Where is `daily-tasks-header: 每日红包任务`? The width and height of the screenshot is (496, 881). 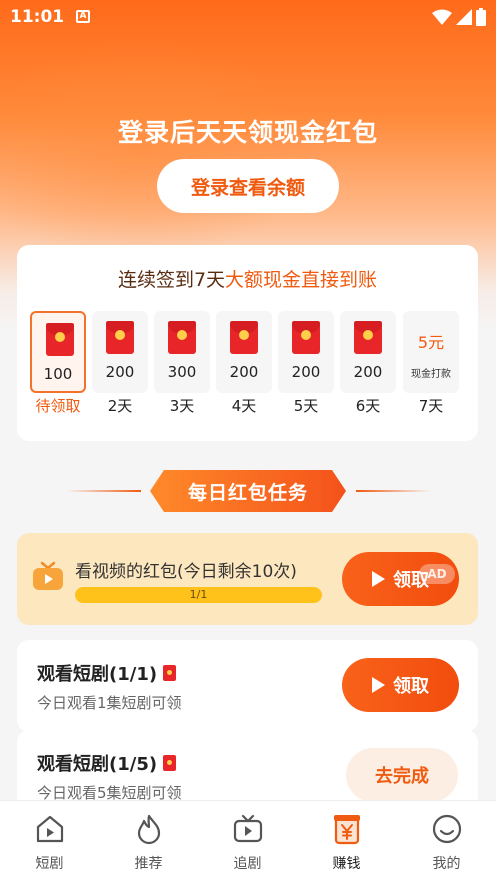 daily-tasks-header: 每日红包任务 is located at coordinates (248, 491).